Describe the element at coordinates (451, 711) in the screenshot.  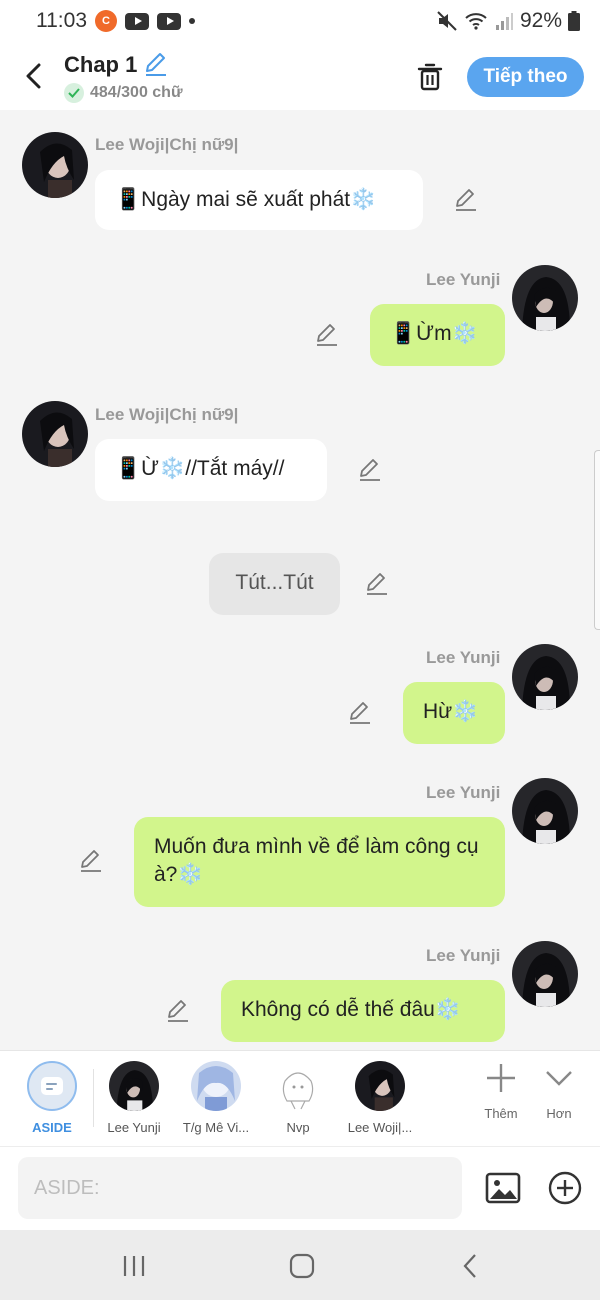
I see `message-text: Hừ❄️` at that location.